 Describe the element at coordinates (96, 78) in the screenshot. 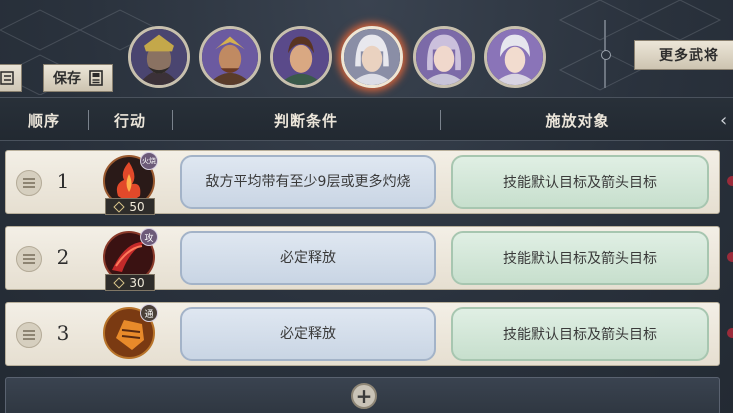

I see `save-icon` at that location.